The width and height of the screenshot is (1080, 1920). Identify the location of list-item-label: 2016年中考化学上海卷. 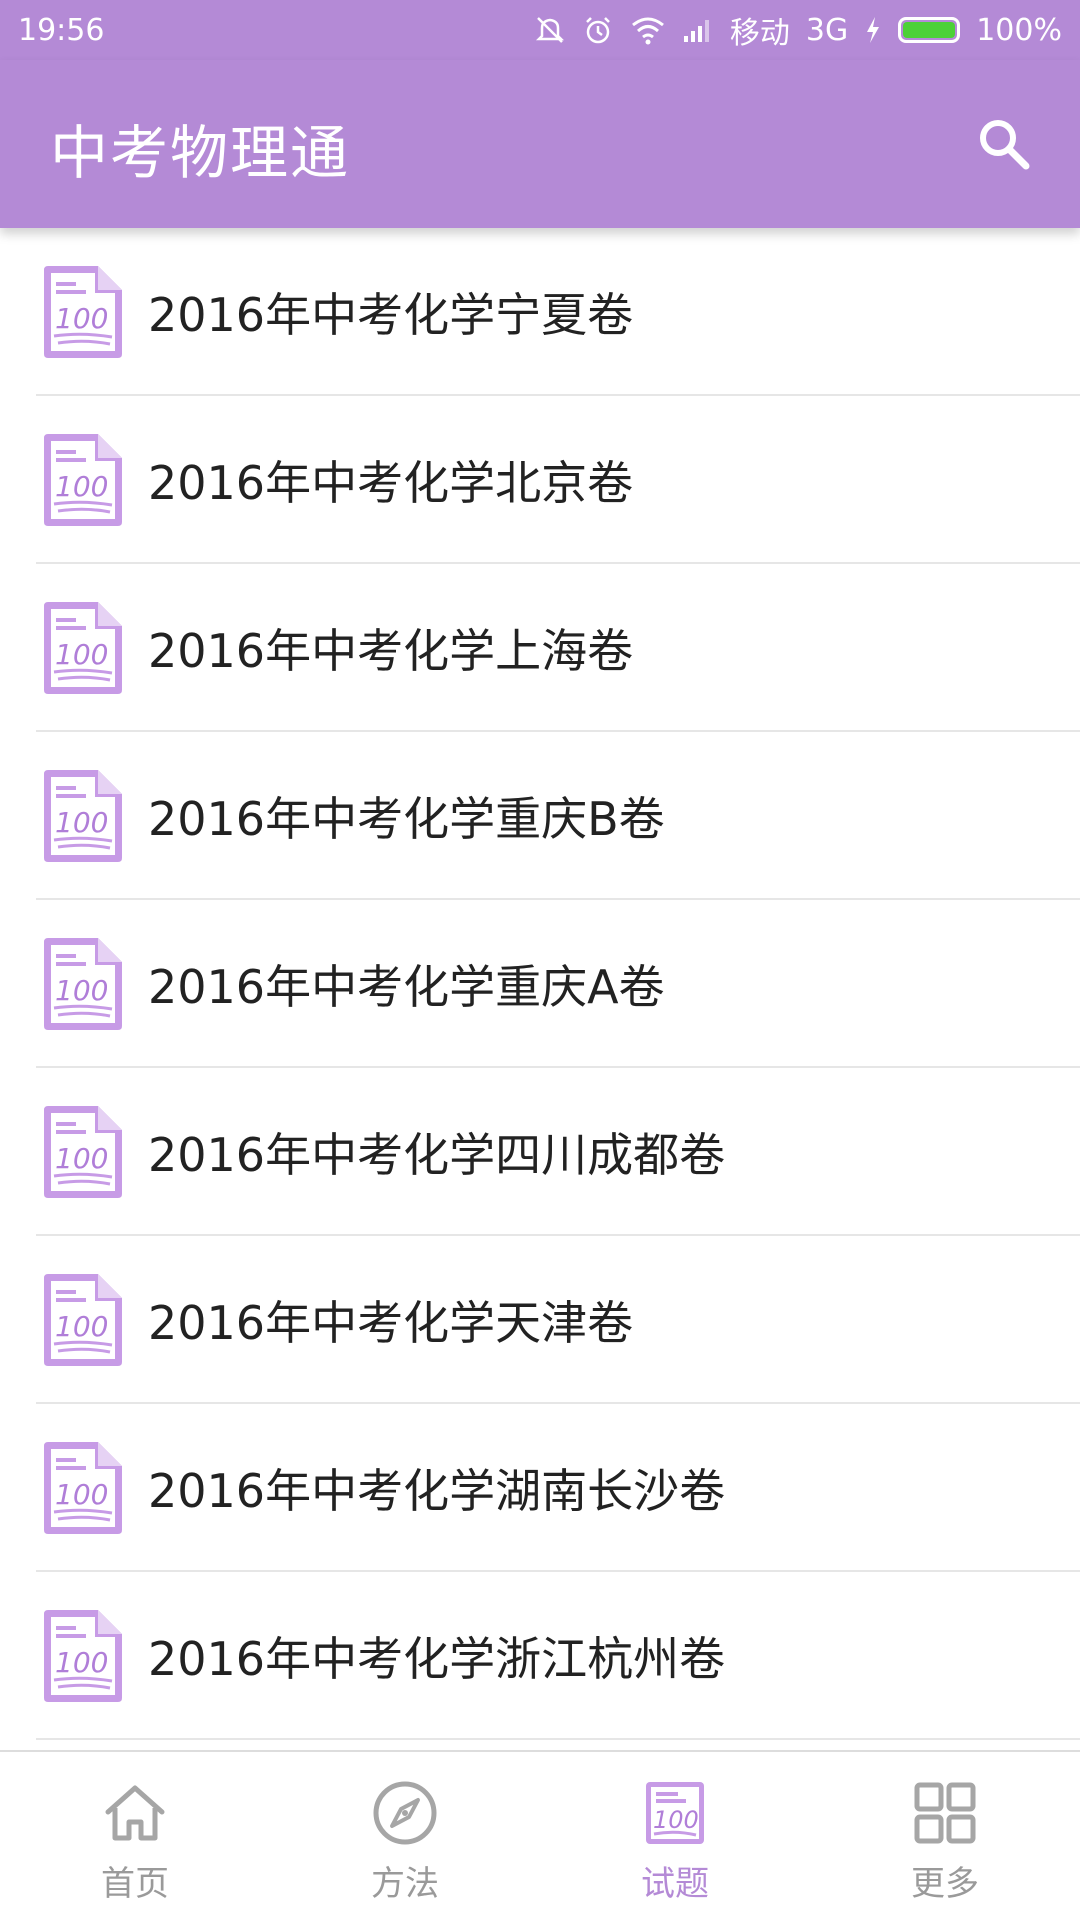
(391, 651).